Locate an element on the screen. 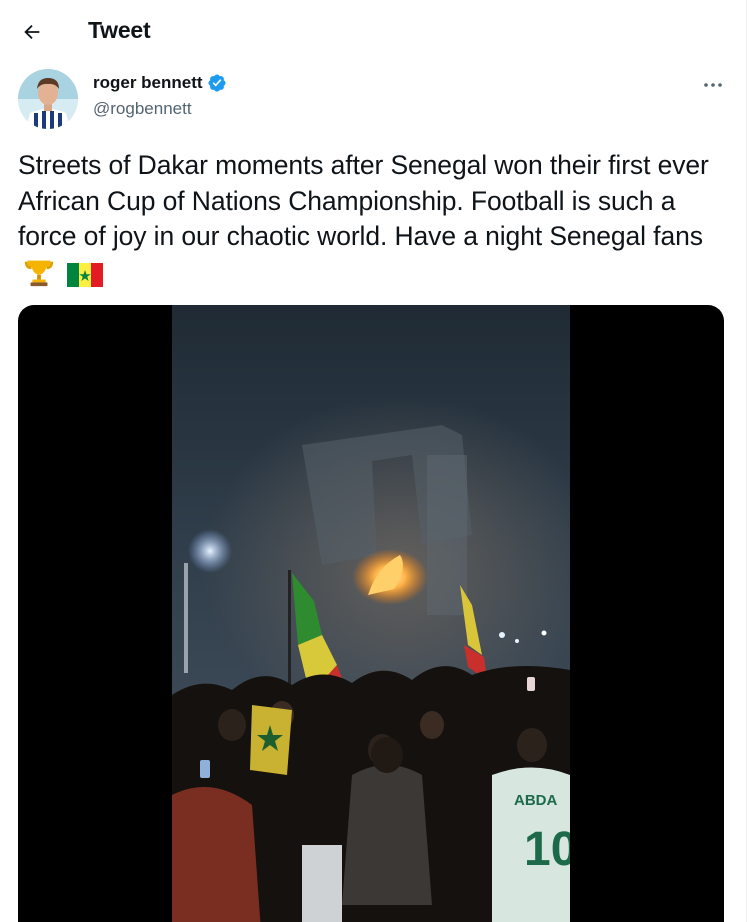 The height and width of the screenshot is (922, 754). page-title: Tweet is located at coordinates (119, 30).